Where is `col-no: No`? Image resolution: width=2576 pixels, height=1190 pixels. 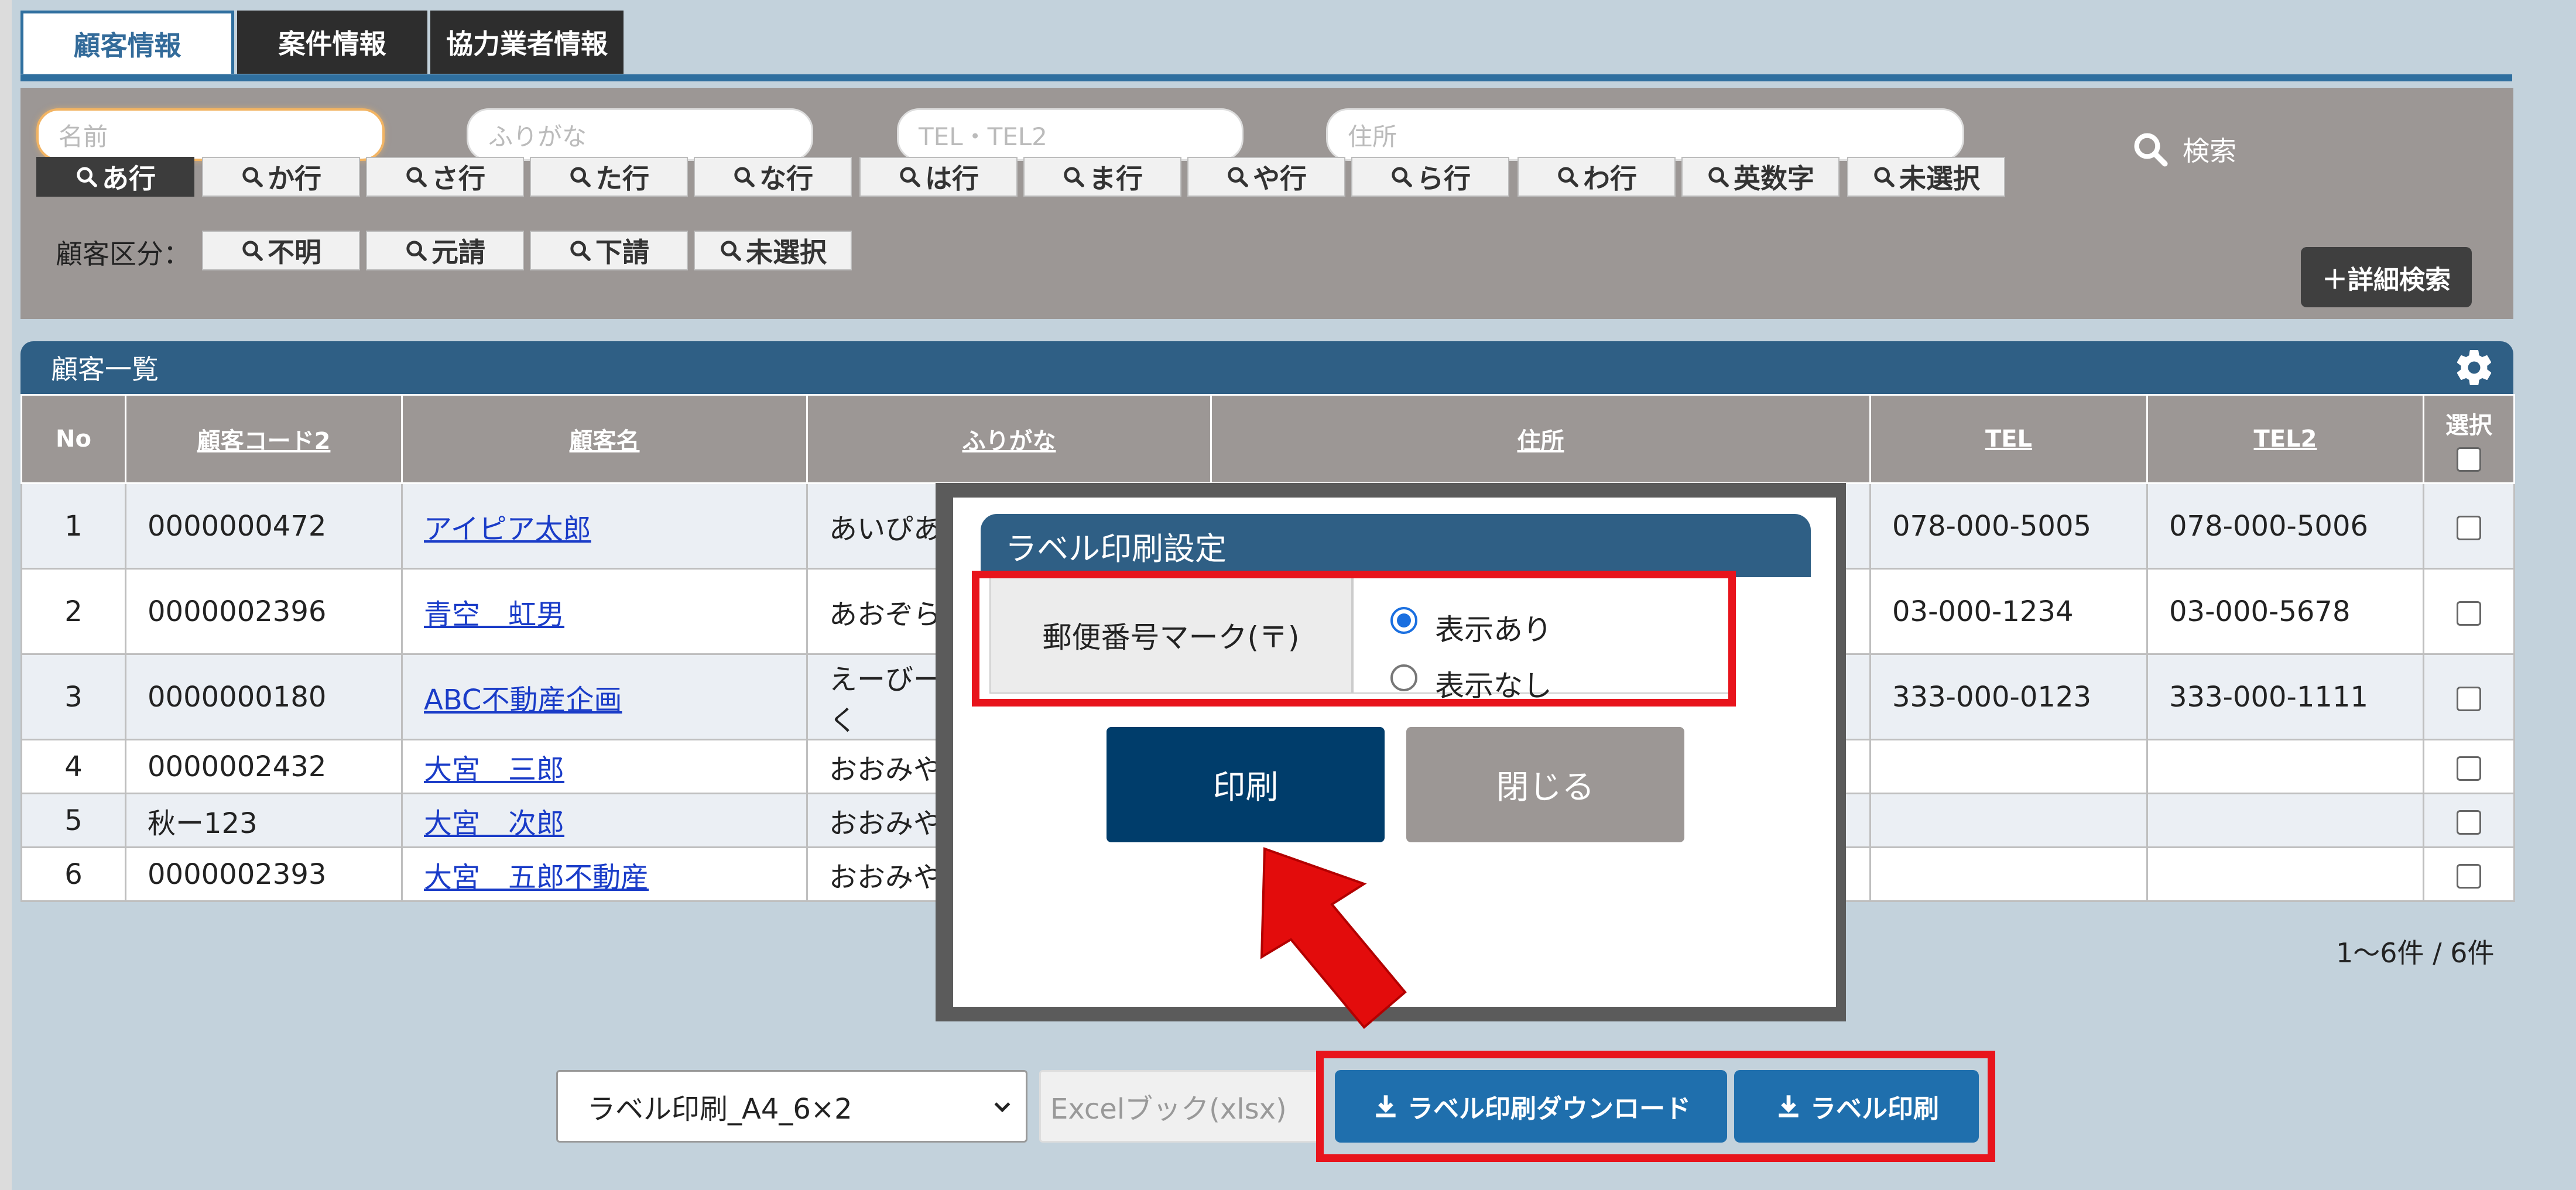 col-no: No is located at coordinates (73, 439).